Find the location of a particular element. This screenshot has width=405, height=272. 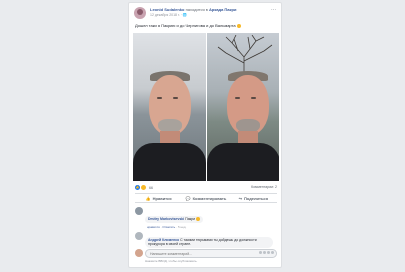

reply-box is located at coordinates (206, 253).